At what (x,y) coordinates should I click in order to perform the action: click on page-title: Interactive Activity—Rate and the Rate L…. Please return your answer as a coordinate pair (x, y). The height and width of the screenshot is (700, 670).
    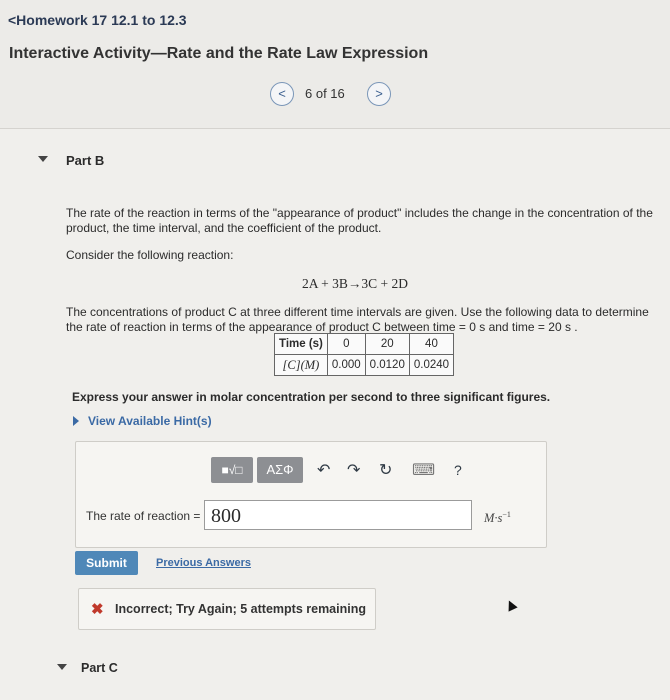
    Looking at the image, I should click on (219, 53).